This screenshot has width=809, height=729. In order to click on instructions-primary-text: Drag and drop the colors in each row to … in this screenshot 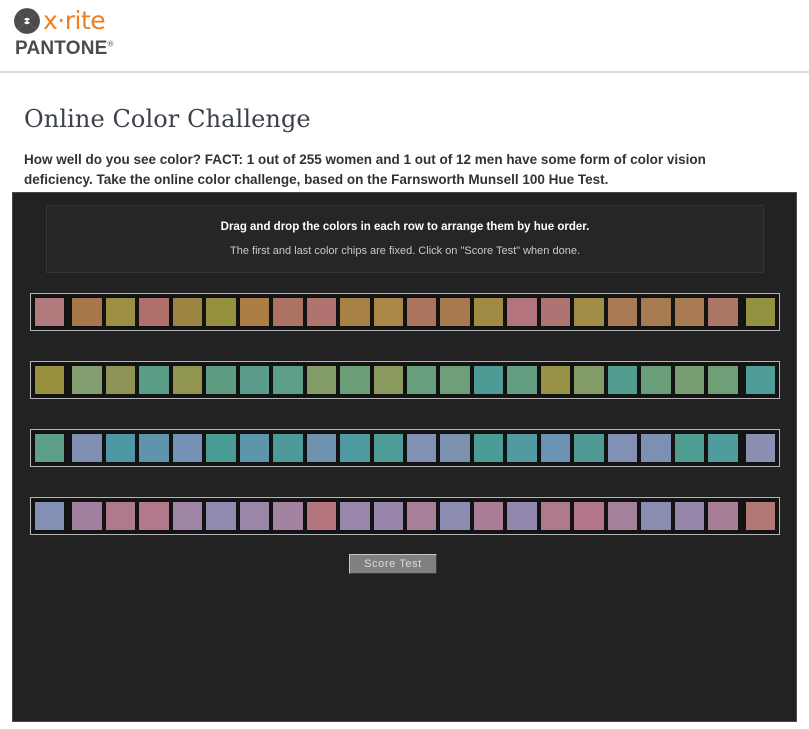, I will do `click(405, 227)`.